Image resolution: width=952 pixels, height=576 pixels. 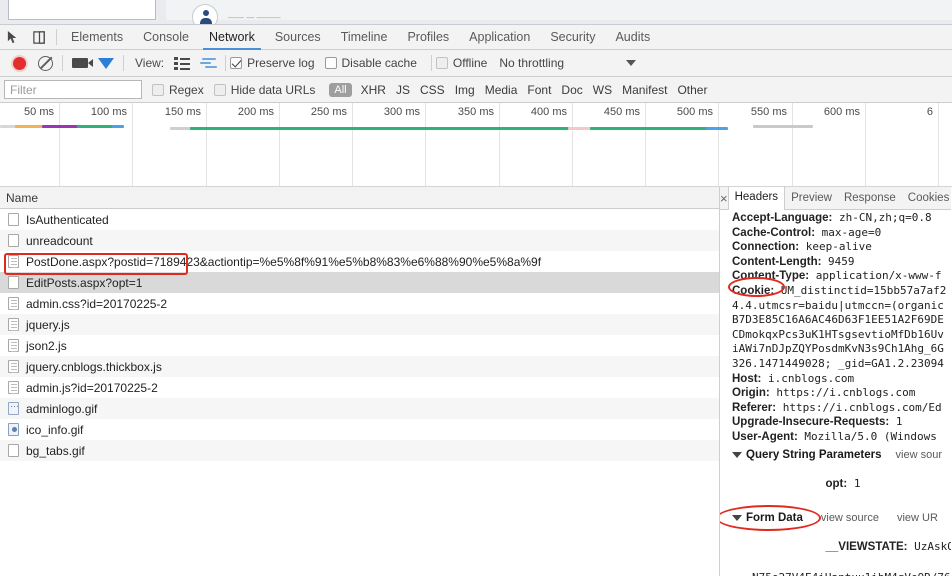 What do you see at coordinates (756, 198) in the screenshot?
I see `tab-headers: Headers` at bounding box center [756, 198].